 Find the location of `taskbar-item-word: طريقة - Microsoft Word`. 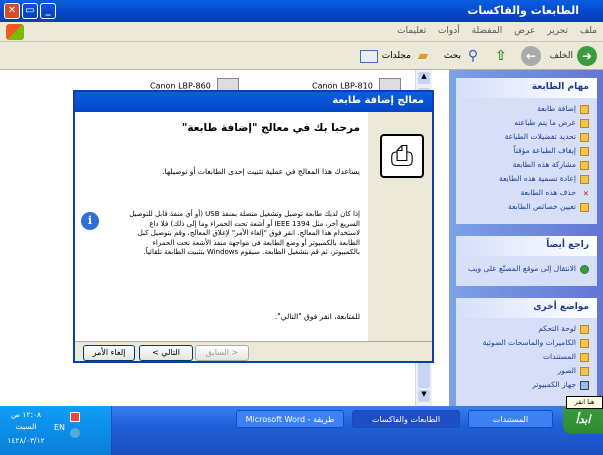

taskbar-item-word: طريقة - Microsoft Word is located at coordinates (290, 419).